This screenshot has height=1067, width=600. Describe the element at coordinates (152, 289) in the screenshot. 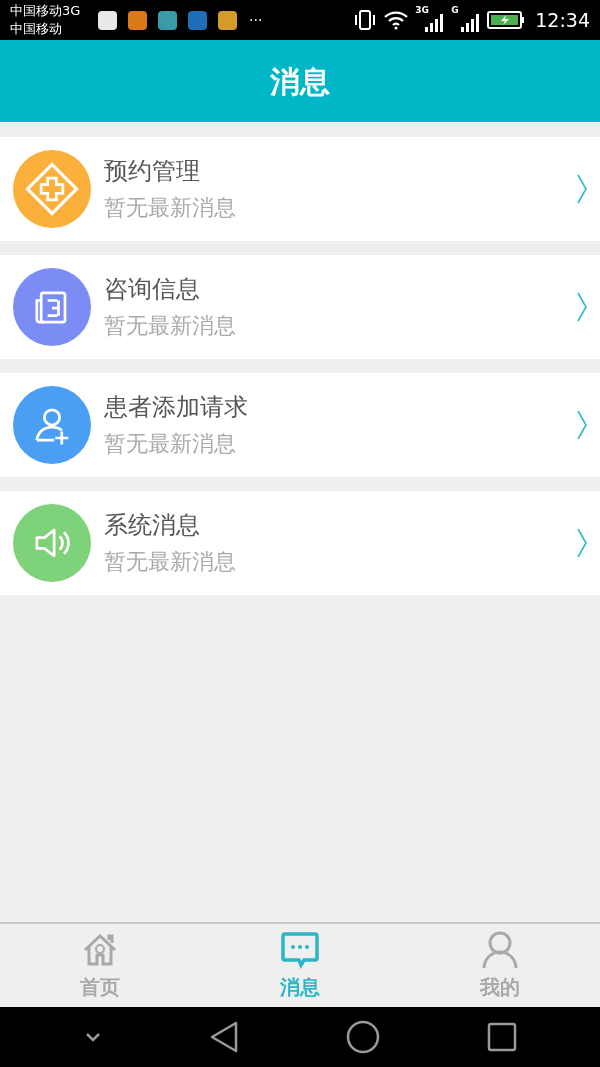

I see `message-title: 咨询信息` at that location.